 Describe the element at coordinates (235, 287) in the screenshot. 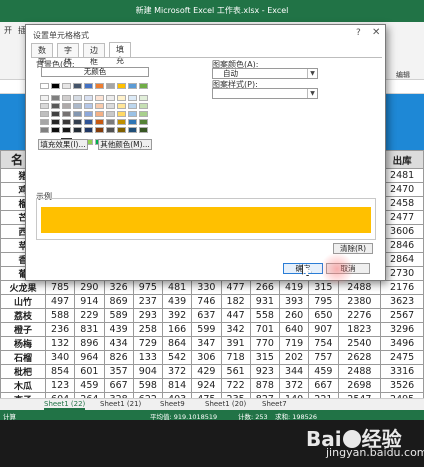

I see `table-cell: 477` at that location.